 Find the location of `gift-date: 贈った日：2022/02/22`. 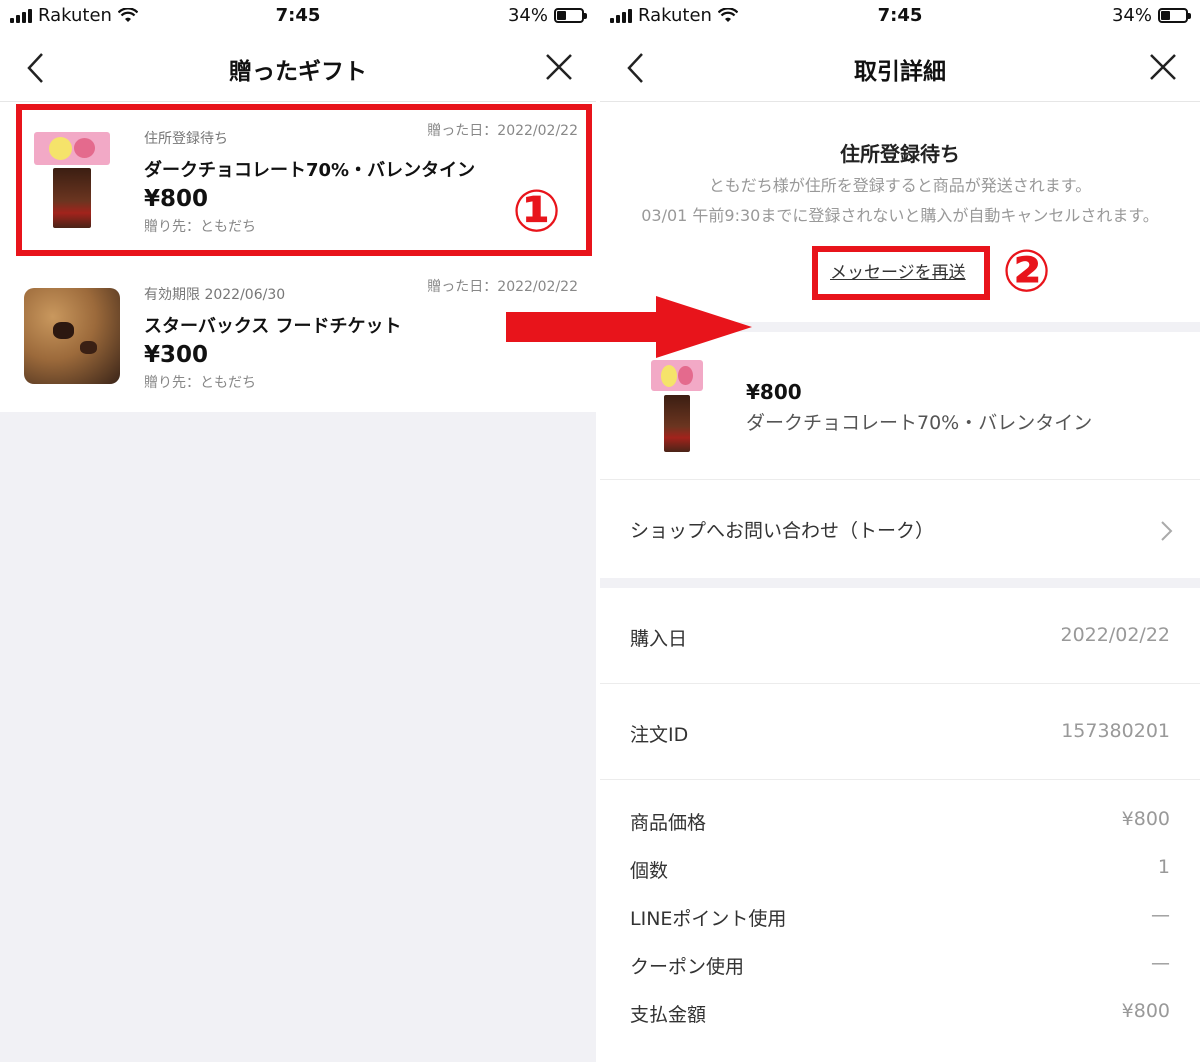

gift-date: 贈った日：2022/02/22 is located at coordinates (502, 287).